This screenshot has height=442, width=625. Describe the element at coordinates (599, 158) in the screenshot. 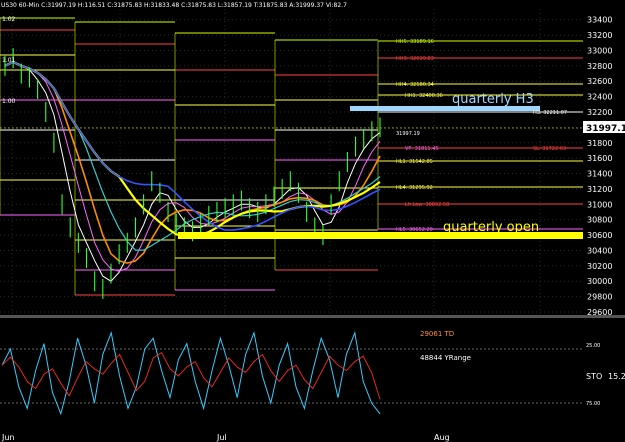

I see `y-tick-9: 31600` at that location.